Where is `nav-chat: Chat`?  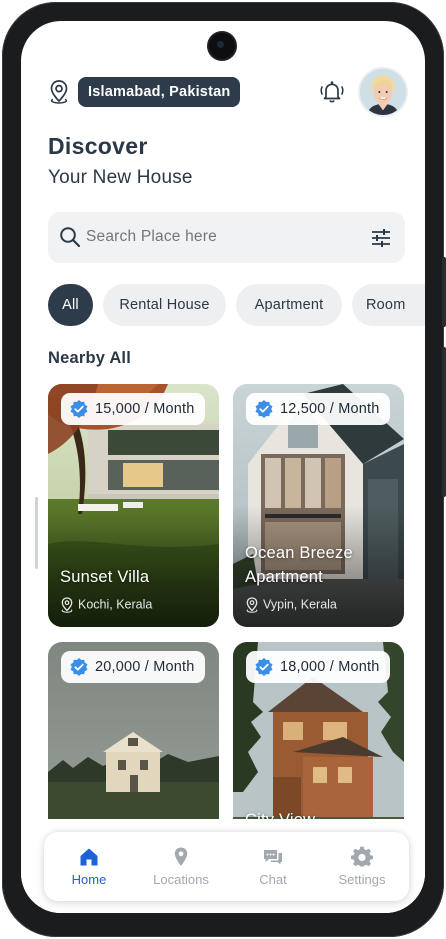 nav-chat: Chat is located at coordinates (273, 870).